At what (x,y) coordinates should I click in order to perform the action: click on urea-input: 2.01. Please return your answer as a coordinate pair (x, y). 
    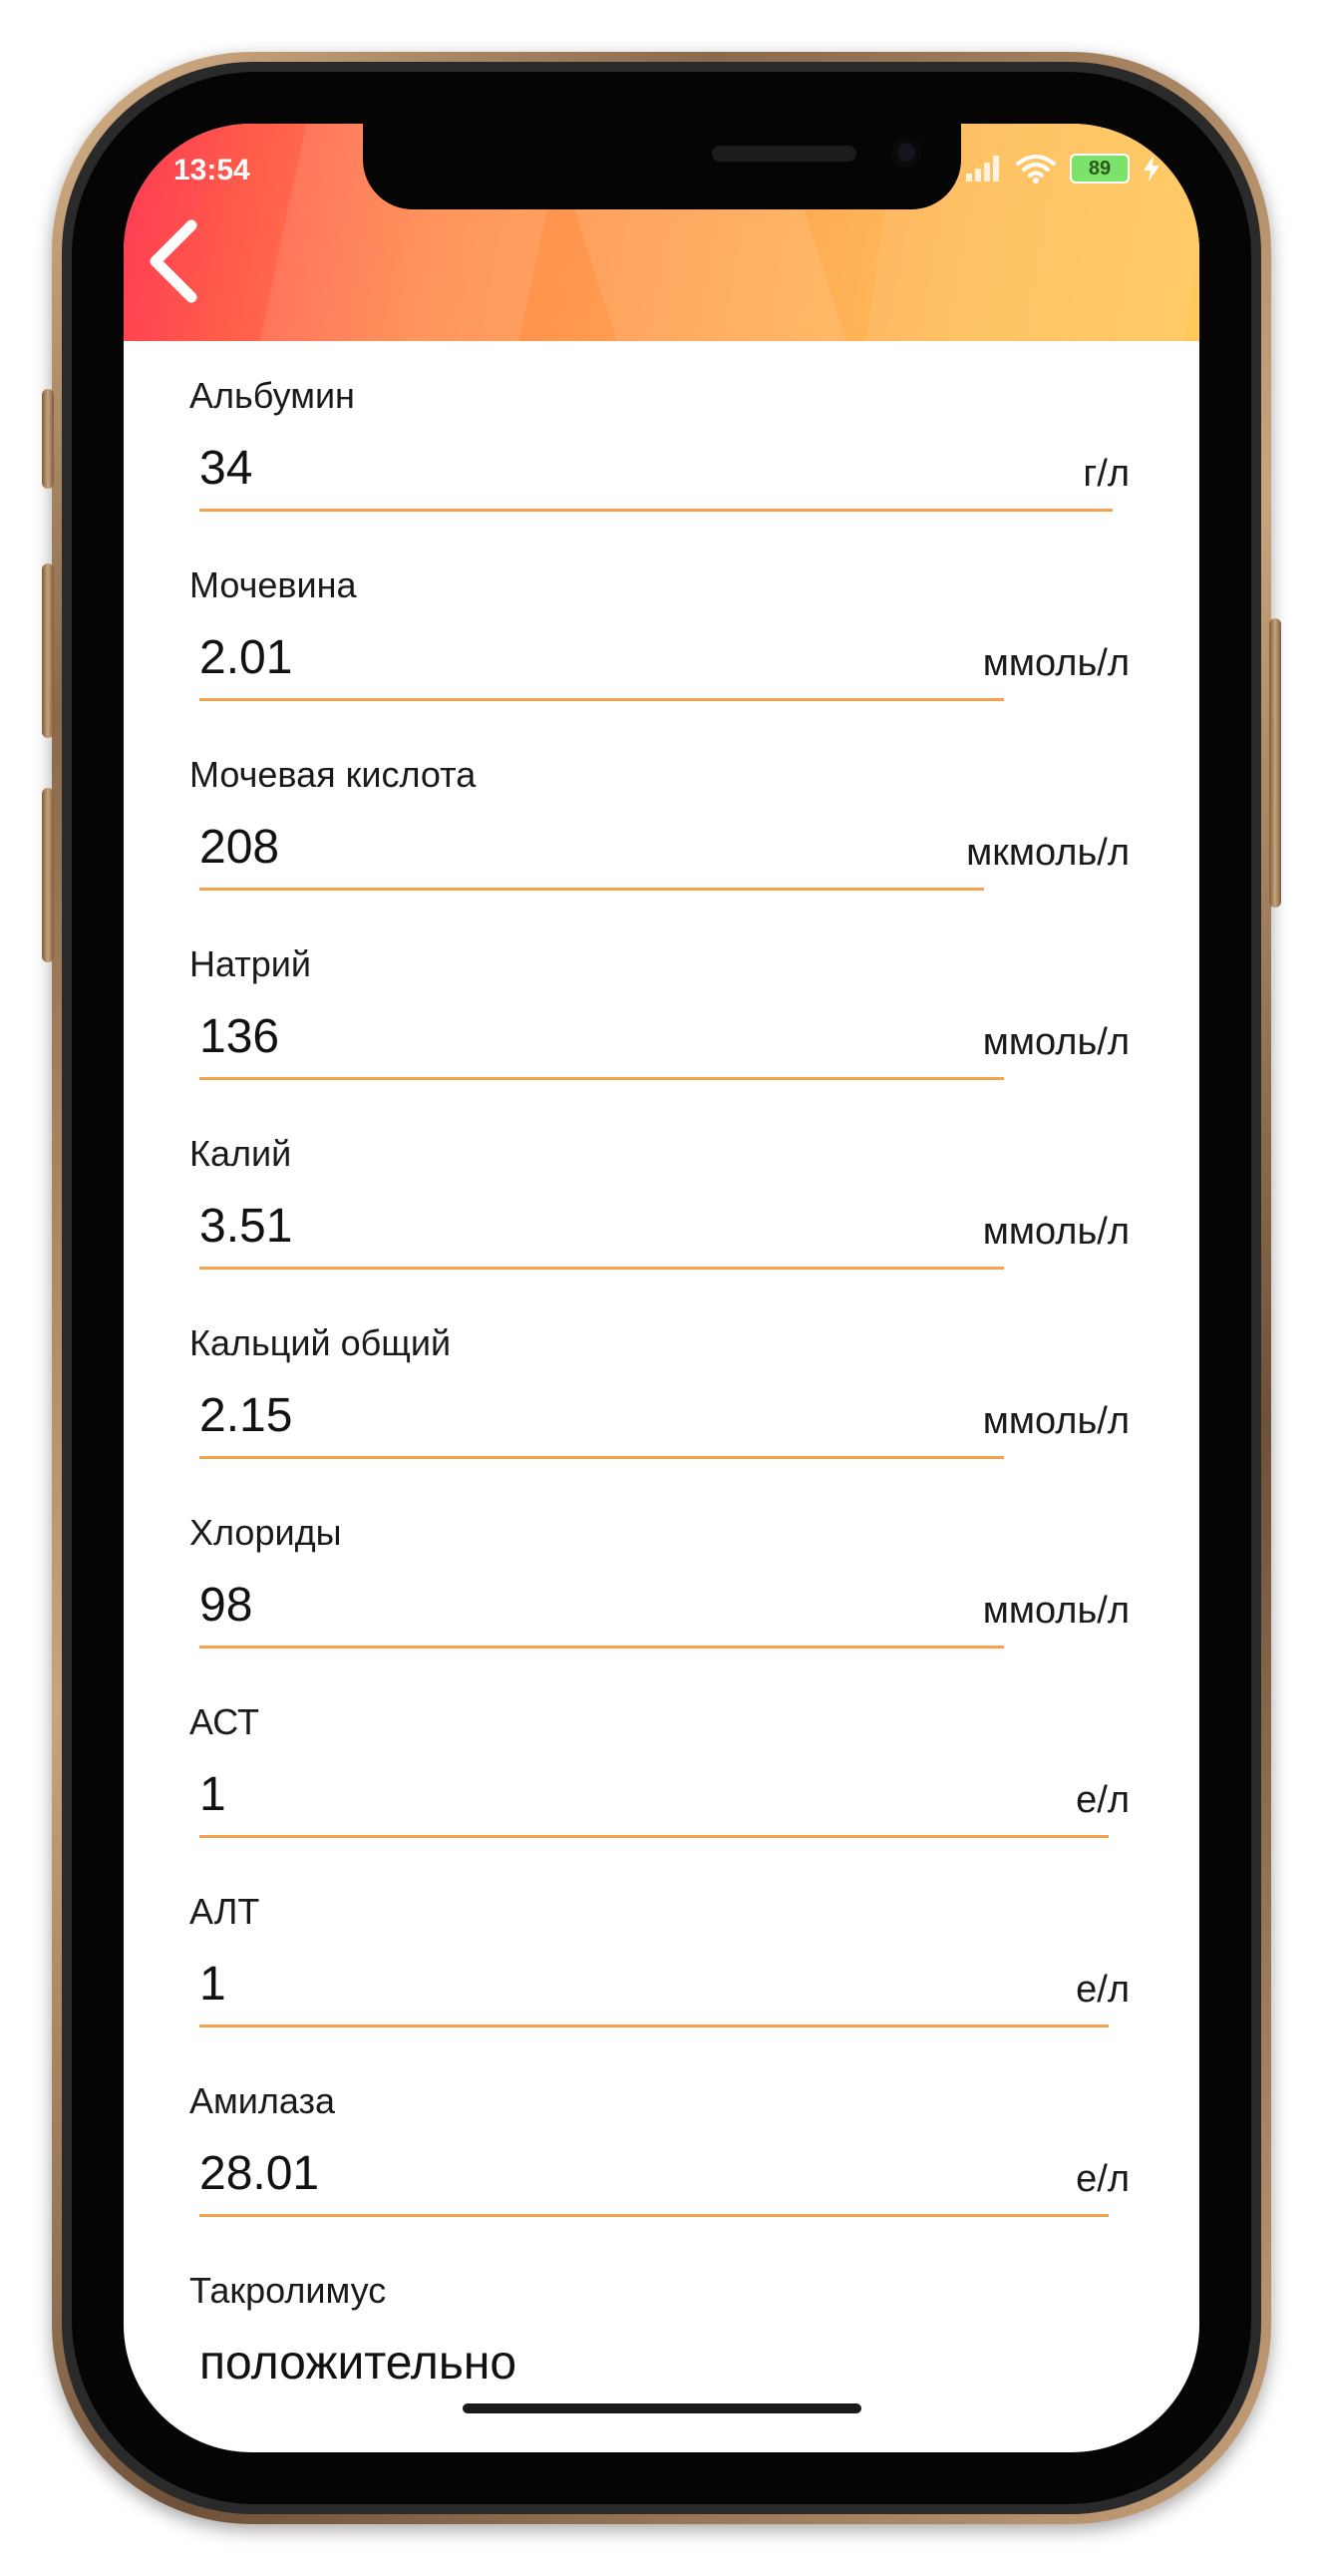
    Looking at the image, I should click on (245, 657).